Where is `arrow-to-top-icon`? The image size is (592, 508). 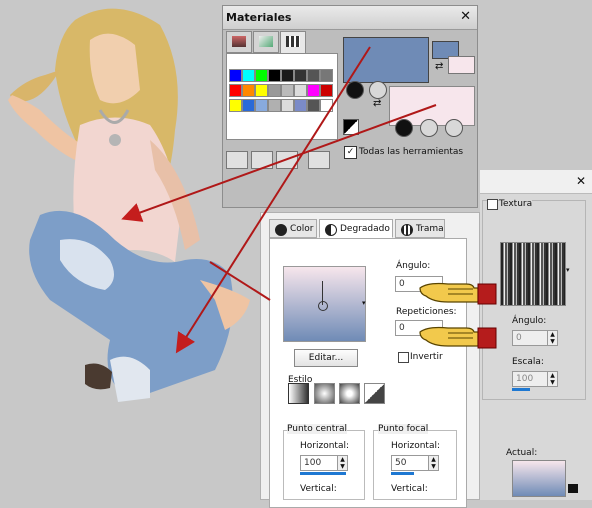 arrow-to-top-icon is located at coordinates (279, 163).